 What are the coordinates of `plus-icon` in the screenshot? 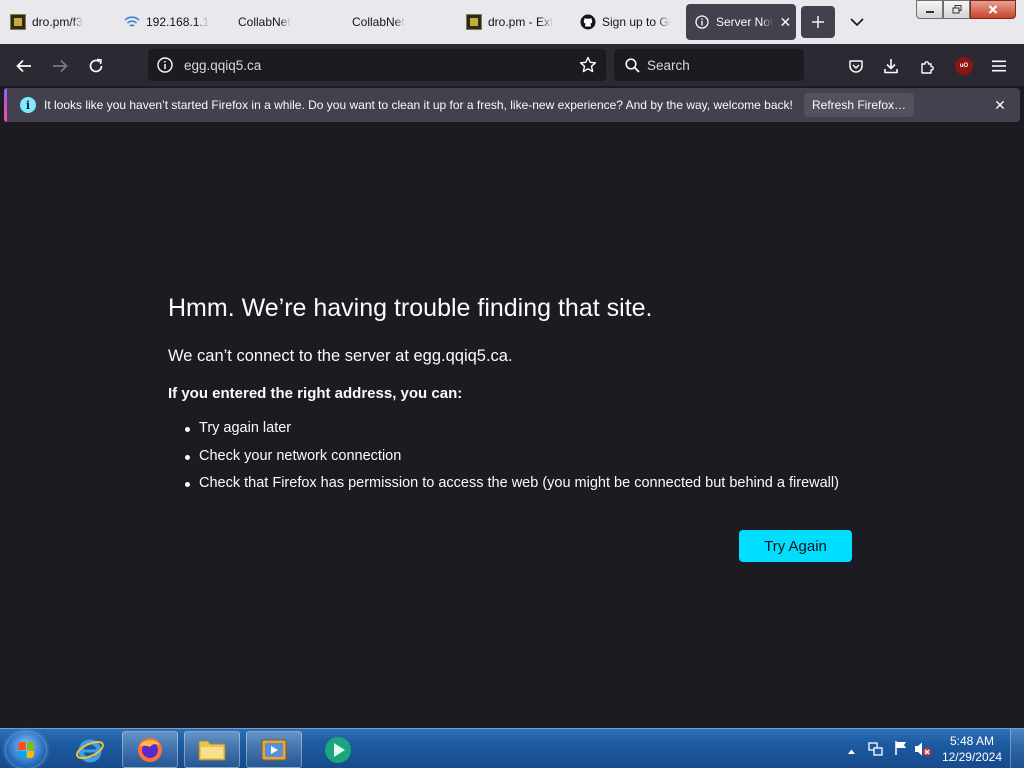 It's located at (818, 22).